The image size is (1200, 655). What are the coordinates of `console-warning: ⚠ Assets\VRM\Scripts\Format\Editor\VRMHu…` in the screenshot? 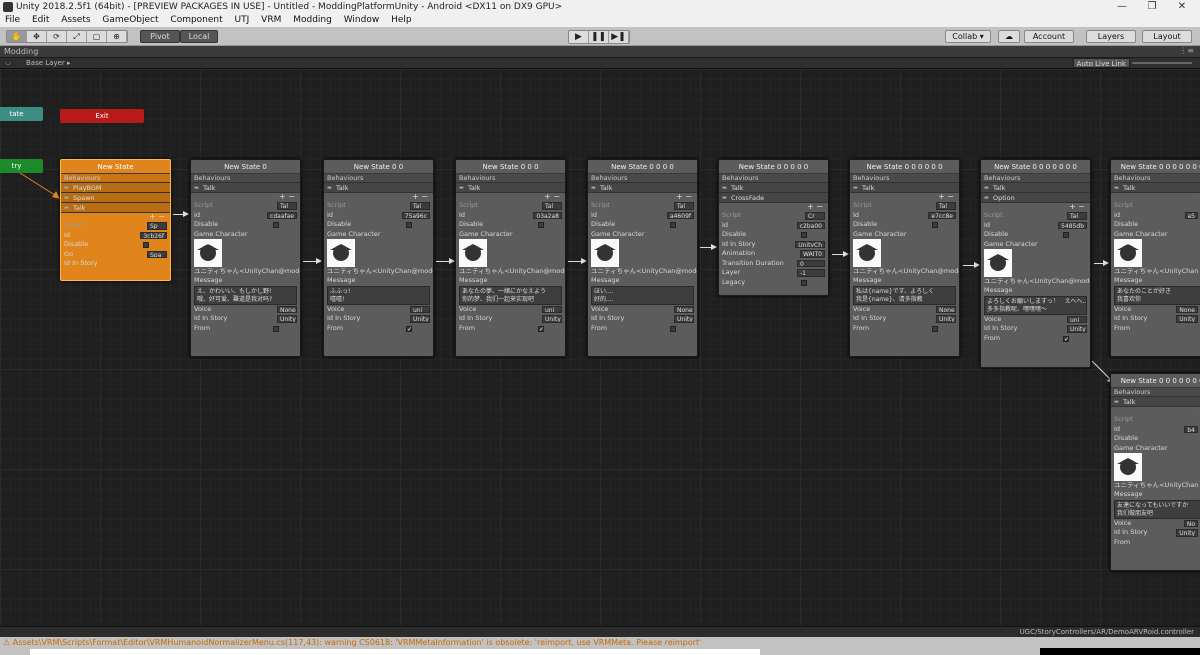 It's located at (600, 642).